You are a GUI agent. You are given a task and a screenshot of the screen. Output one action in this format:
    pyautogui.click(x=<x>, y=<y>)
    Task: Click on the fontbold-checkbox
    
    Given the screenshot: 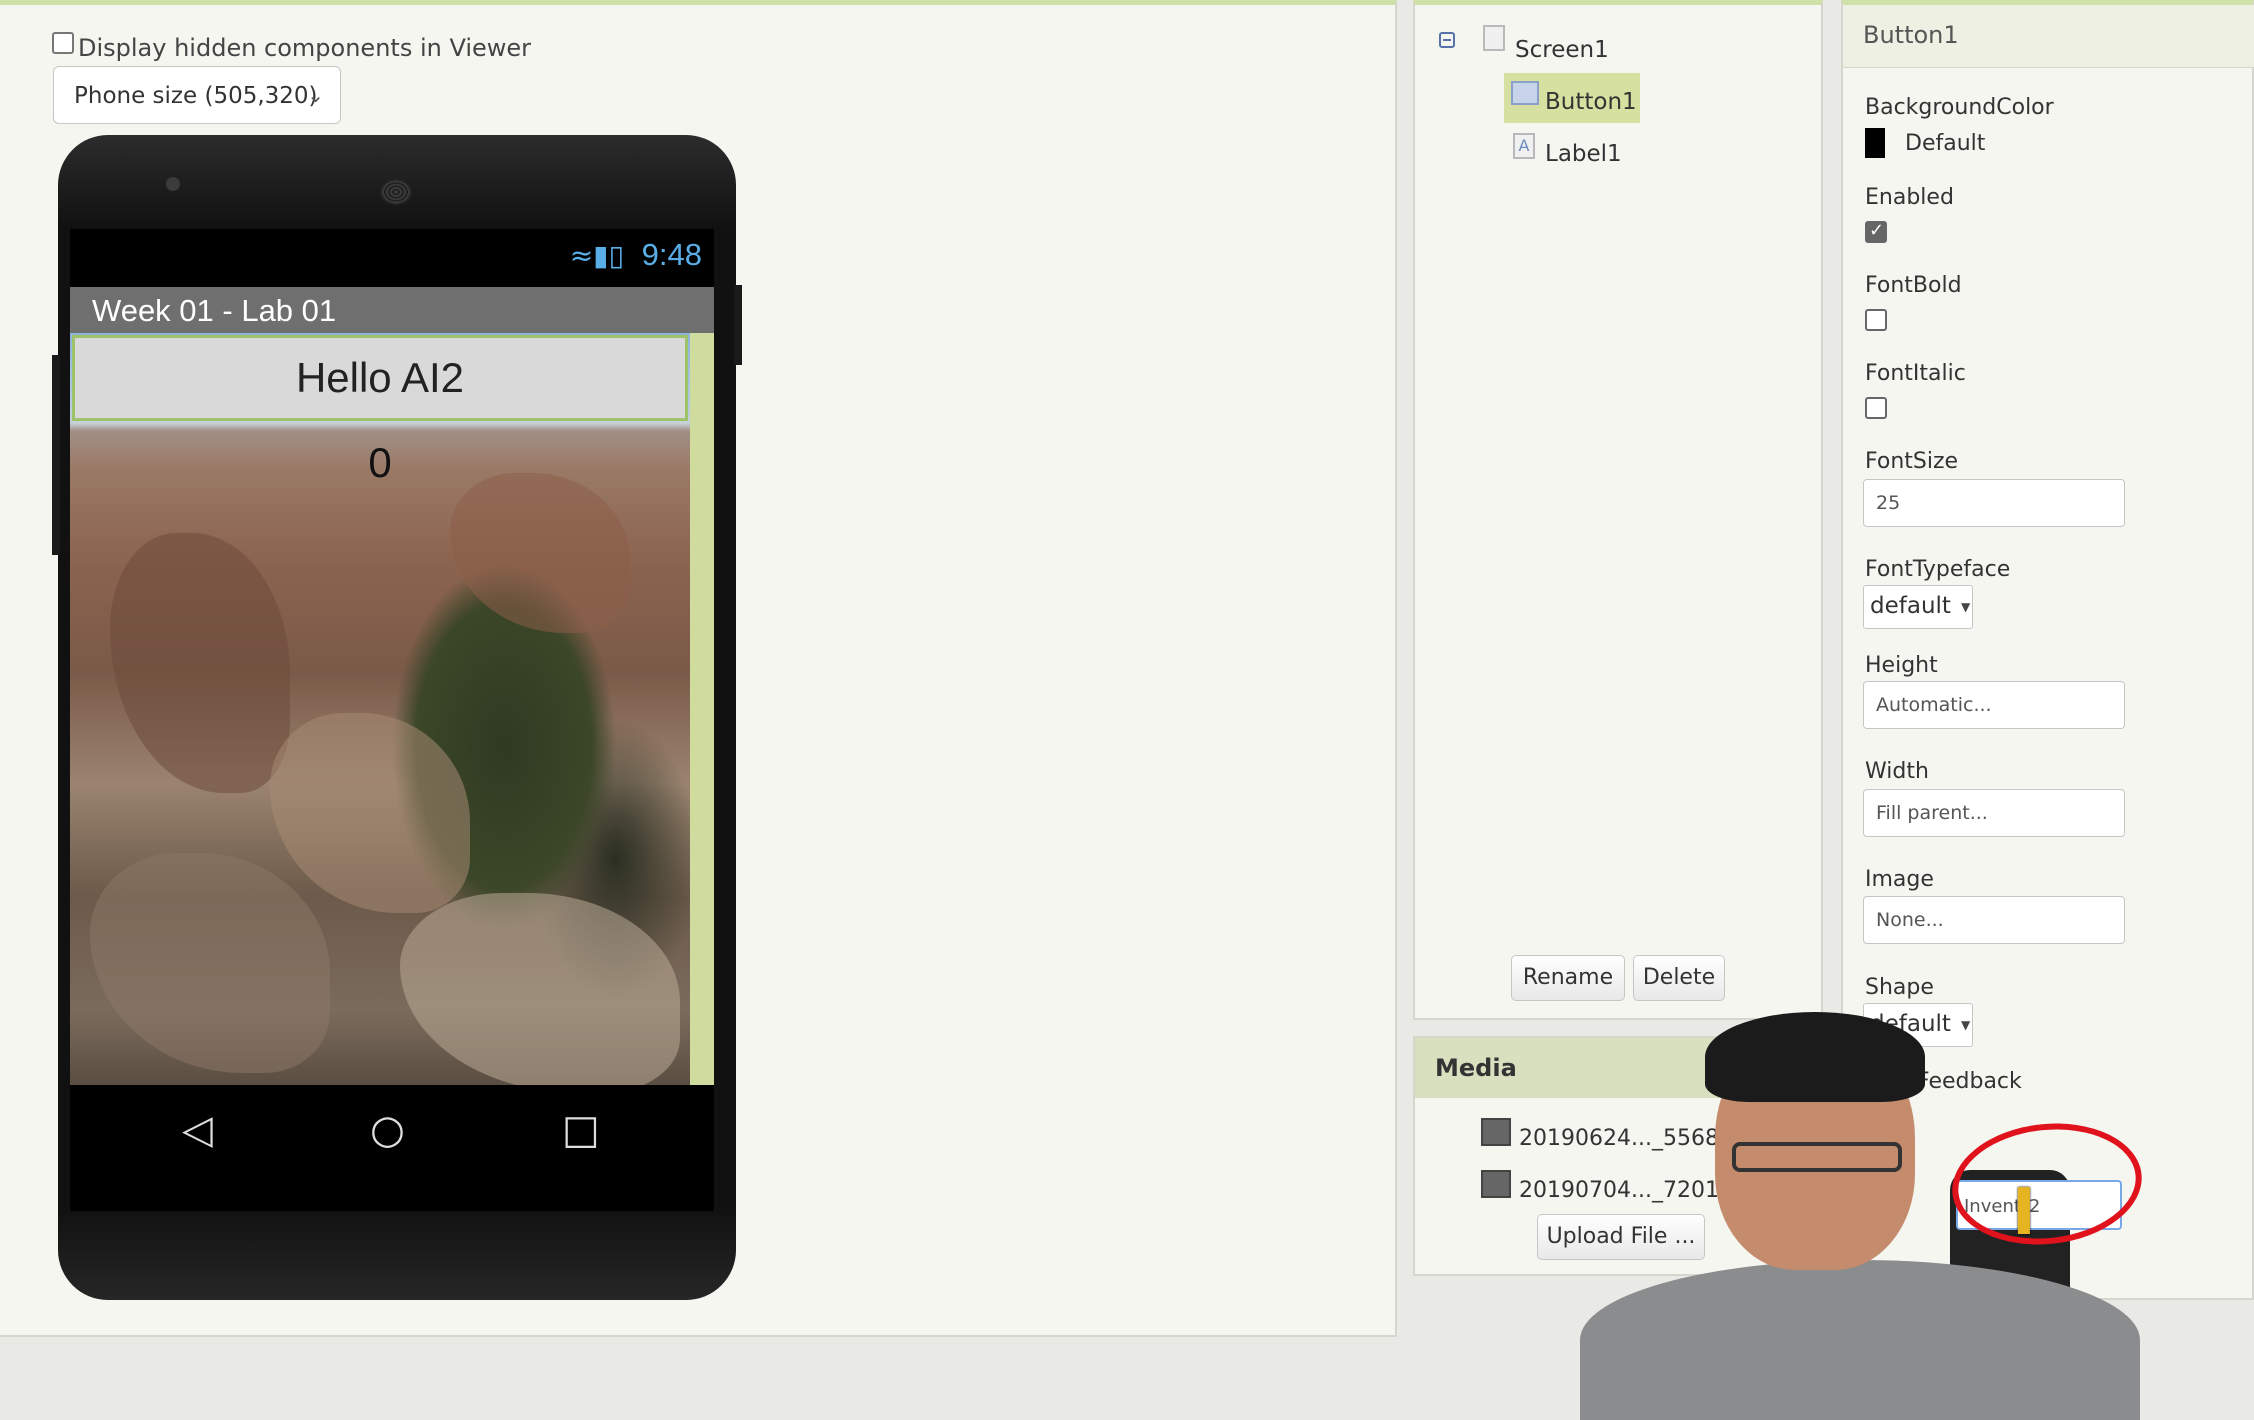 What is the action you would take?
    pyautogui.click(x=1876, y=320)
    